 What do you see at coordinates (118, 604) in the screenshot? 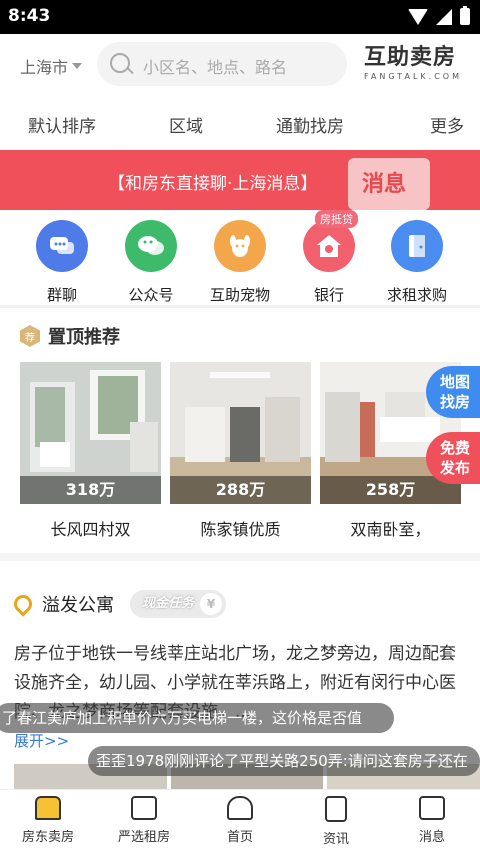
I see `post-header: 溢发公寓 现金任务 ¥` at bounding box center [118, 604].